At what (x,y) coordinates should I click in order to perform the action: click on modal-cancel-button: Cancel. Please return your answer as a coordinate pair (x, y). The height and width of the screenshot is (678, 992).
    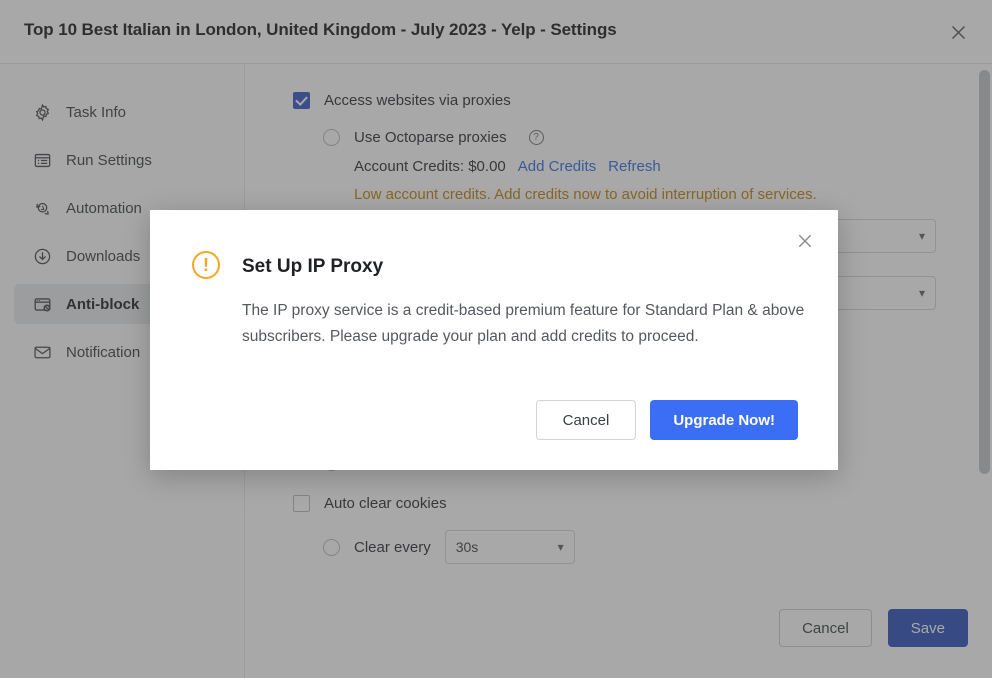
    Looking at the image, I should click on (586, 420).